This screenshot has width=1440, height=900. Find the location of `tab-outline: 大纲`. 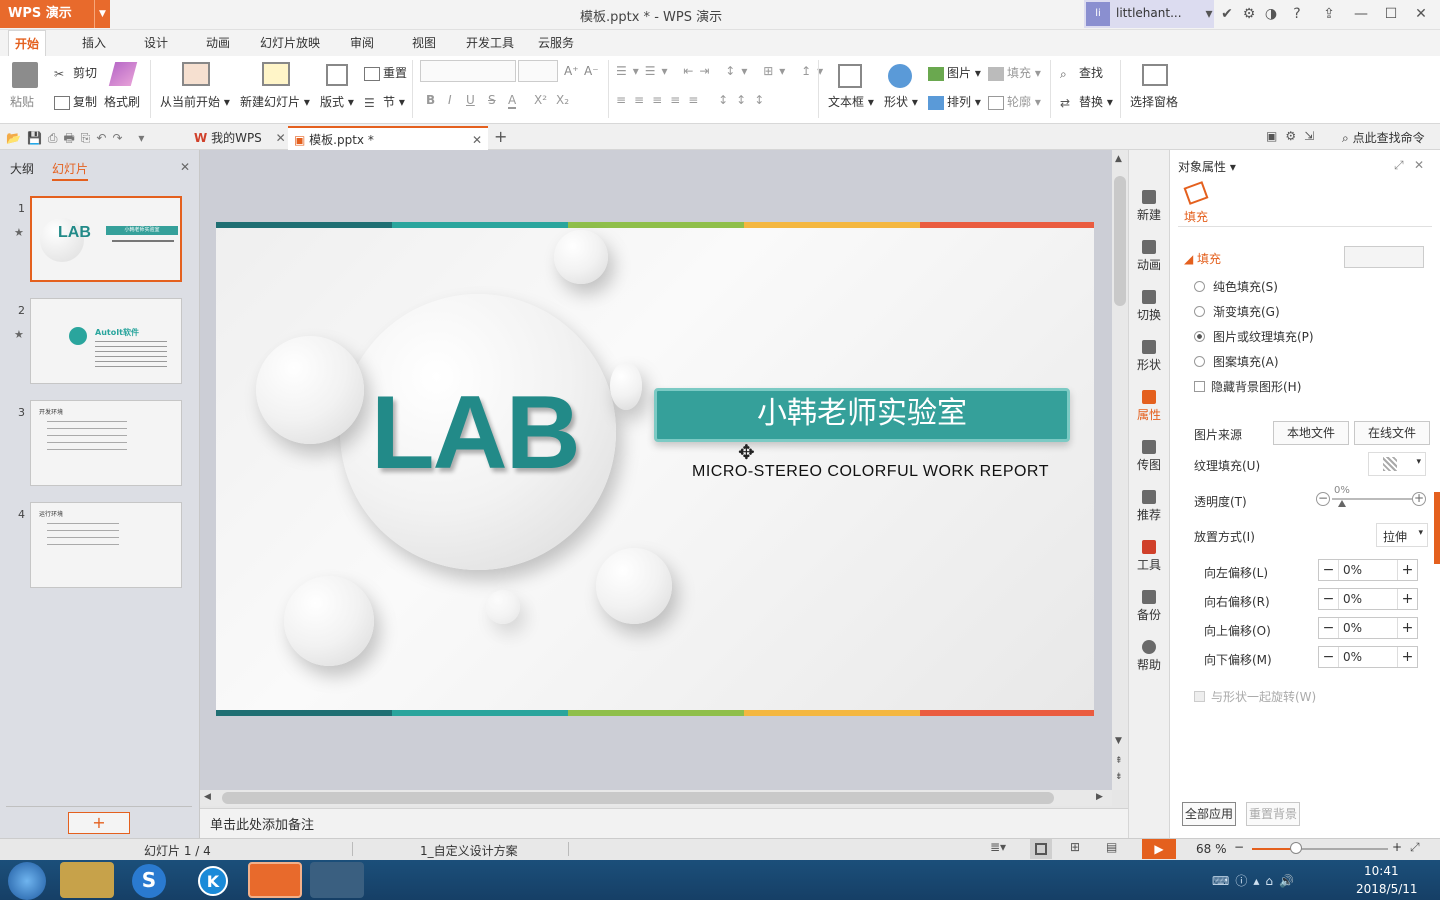

tab-outline: 大纲 is located at coordinates (22, 168).